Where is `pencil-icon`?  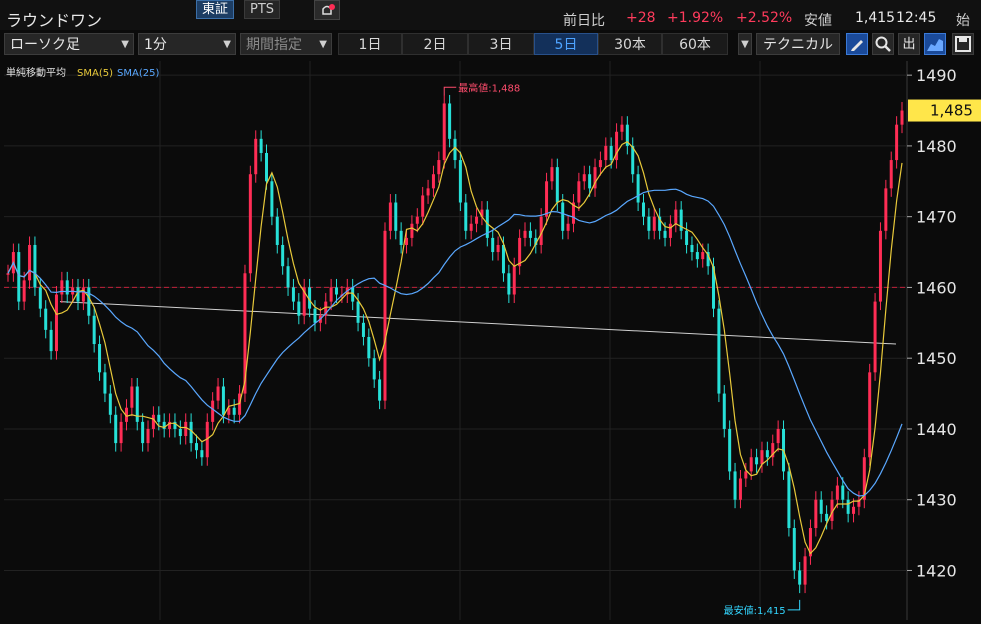 pencil-icon is located at coordinates (857, 45).